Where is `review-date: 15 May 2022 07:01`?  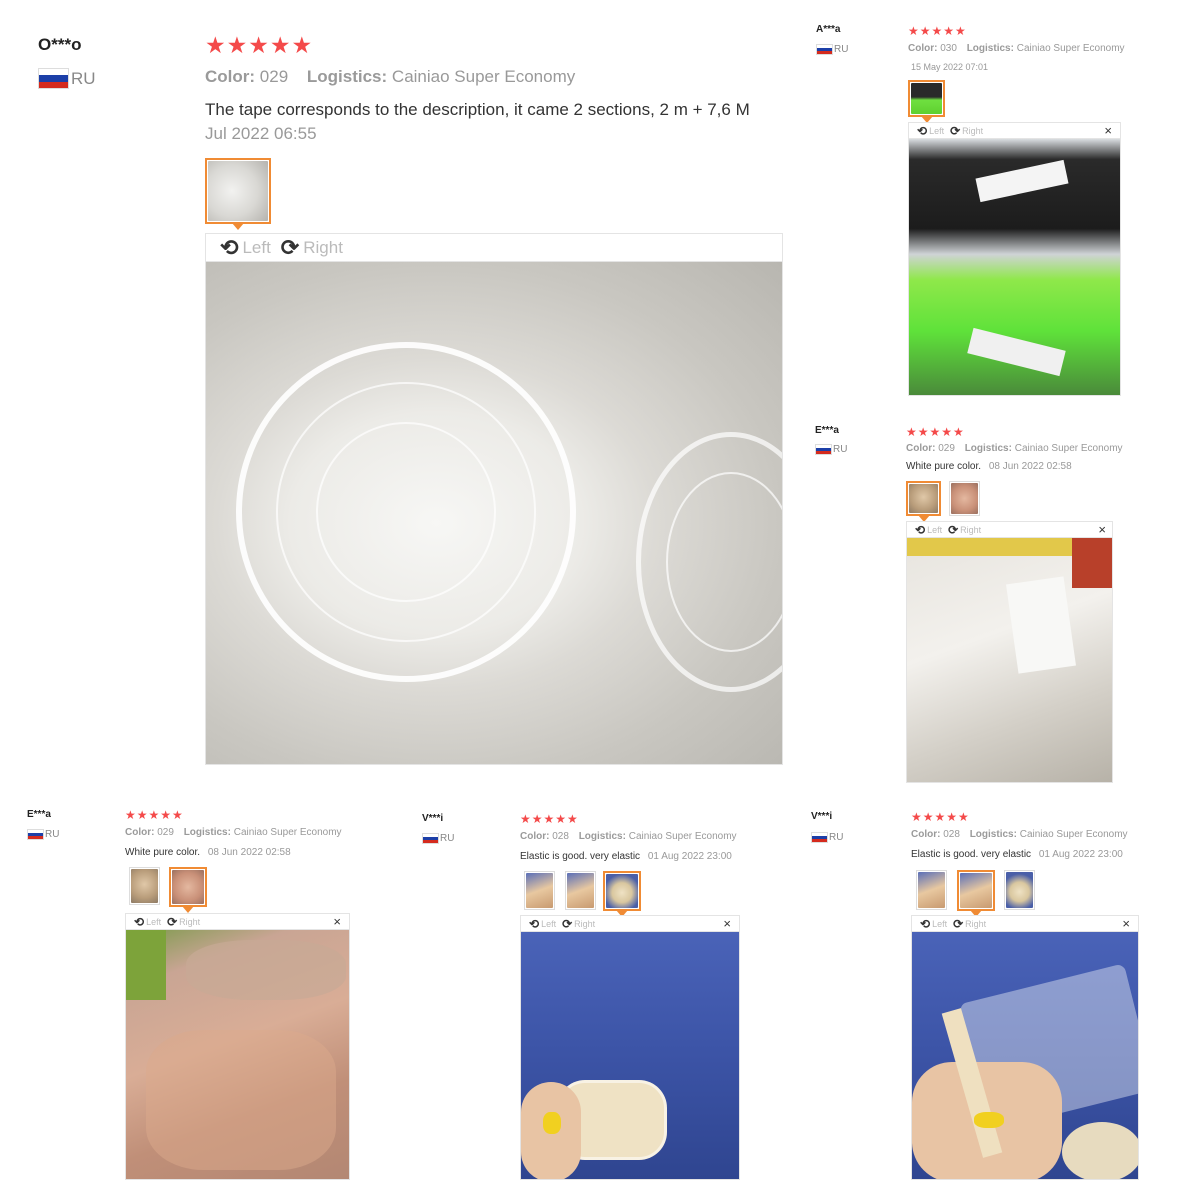 review-date: 15 May 2022 07:01 is located at coordinates (950, 67).